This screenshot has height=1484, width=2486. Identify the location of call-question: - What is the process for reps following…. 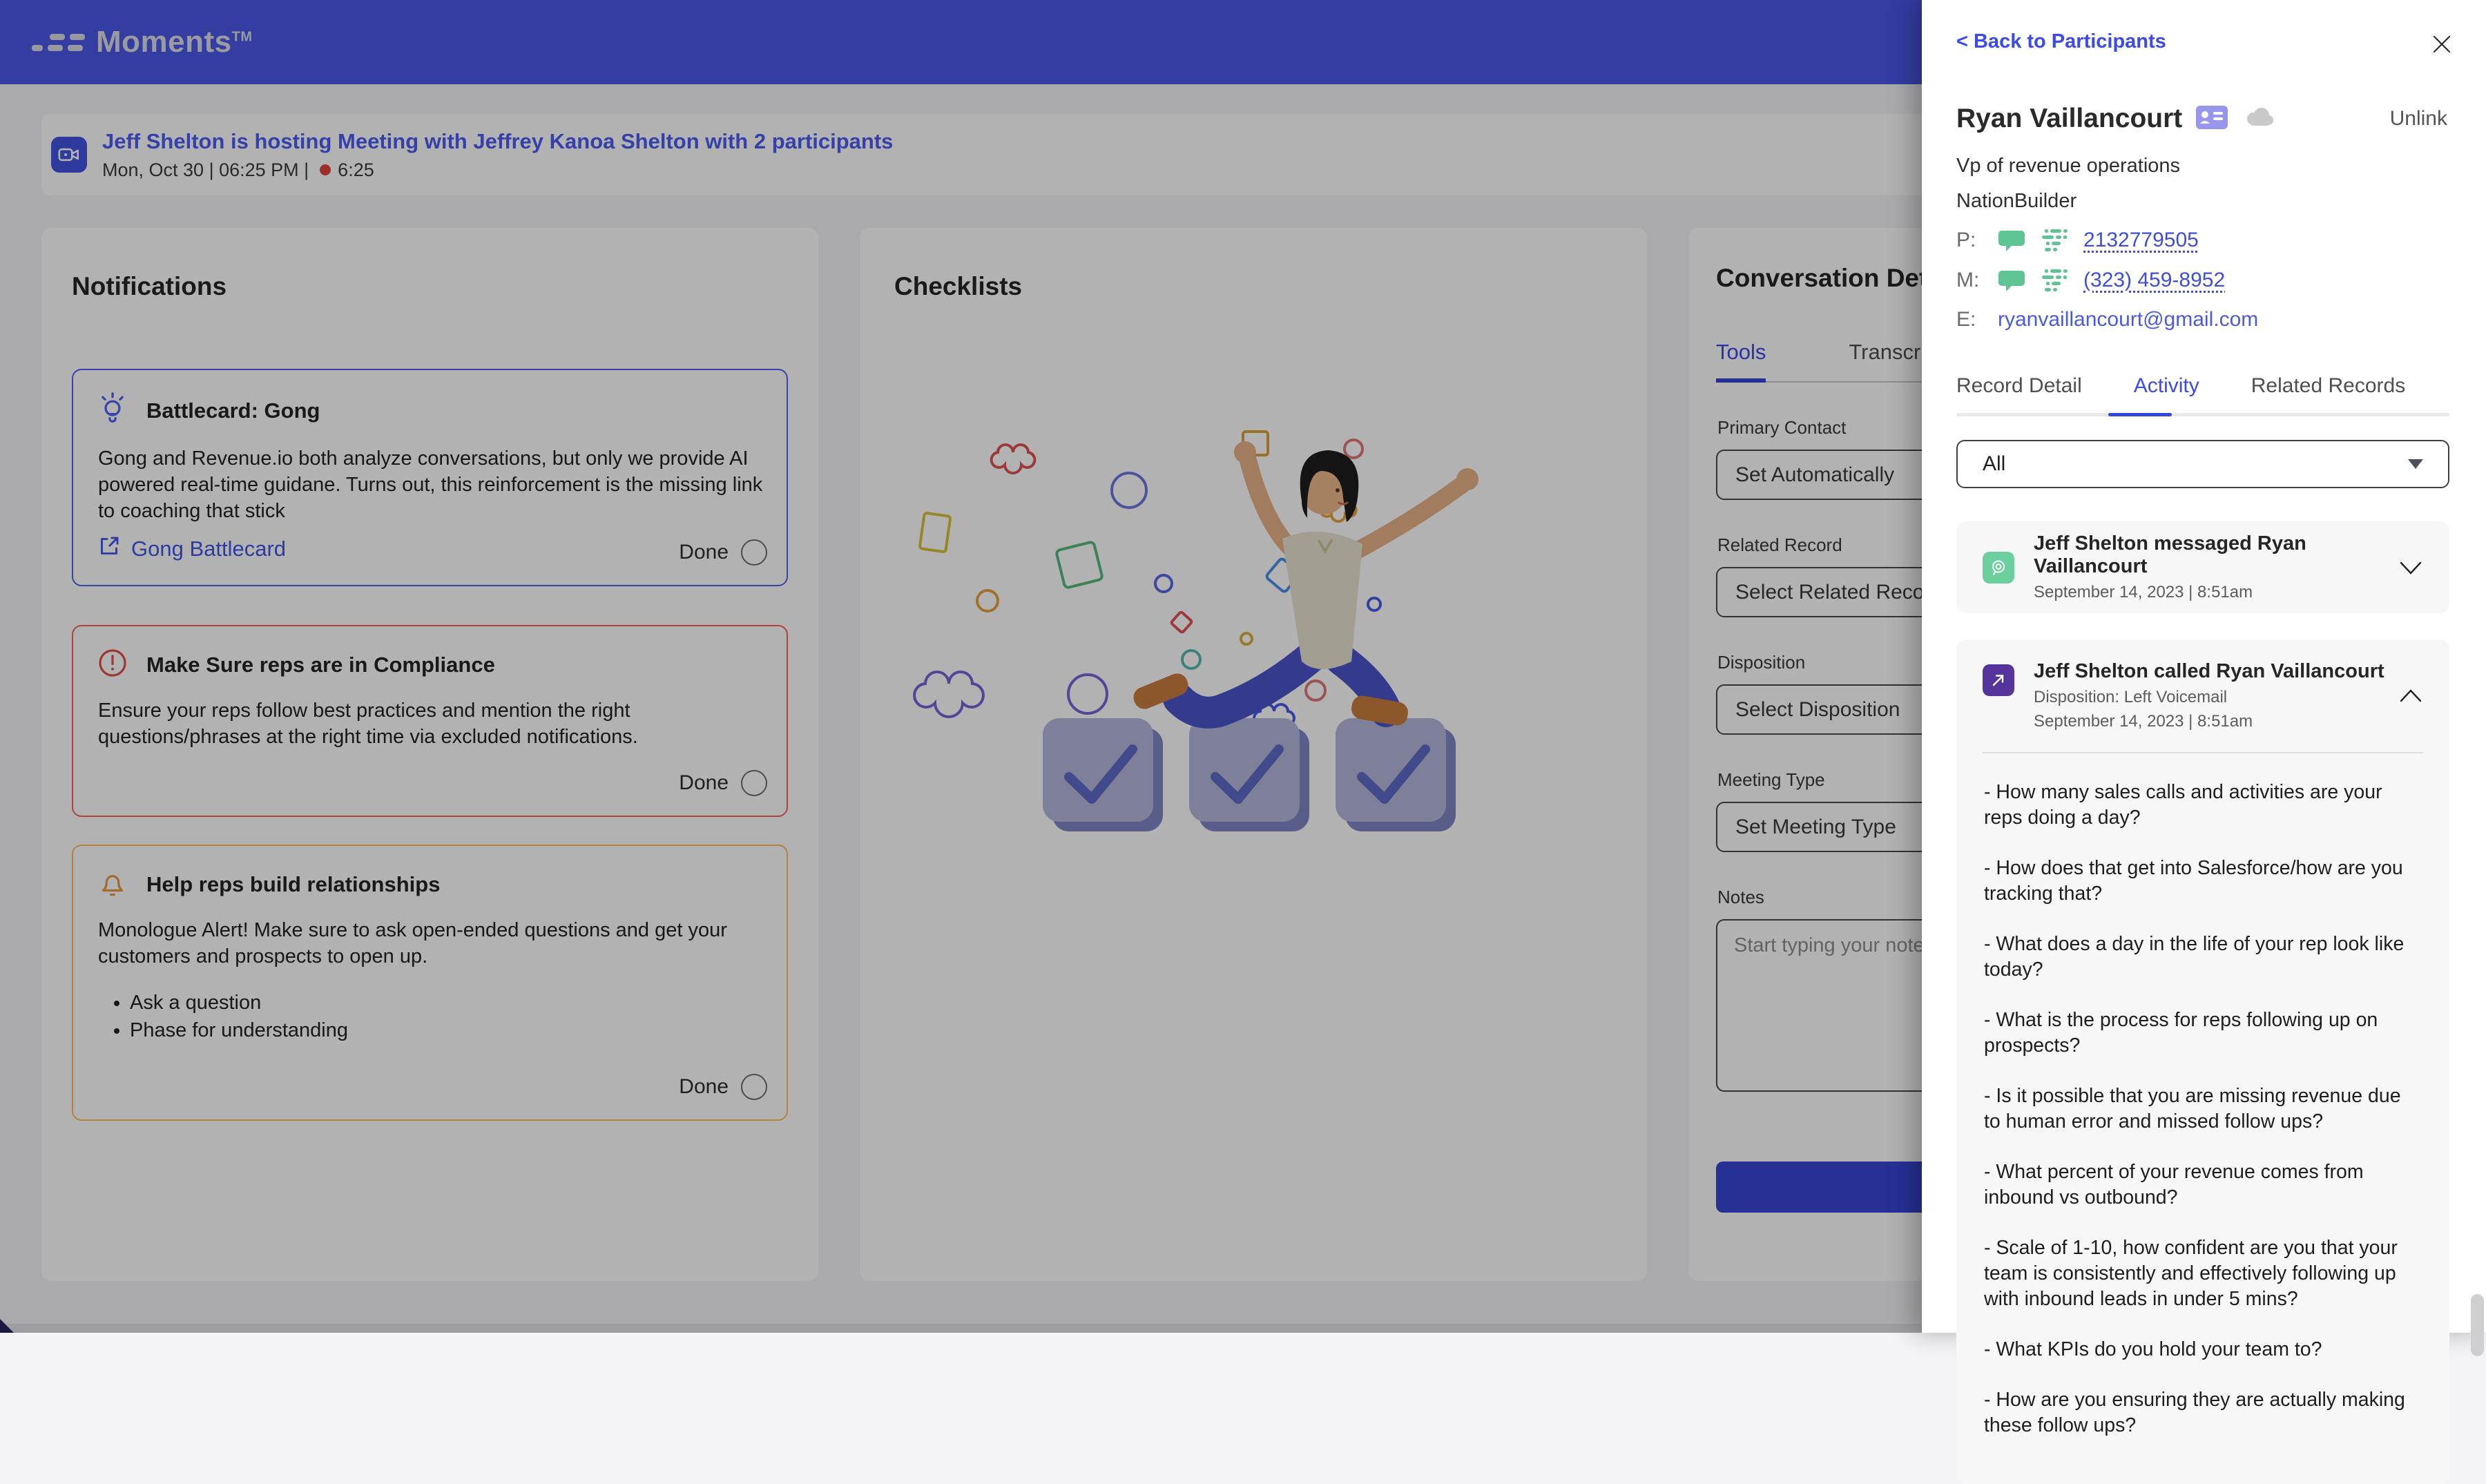
(2181, 1033).